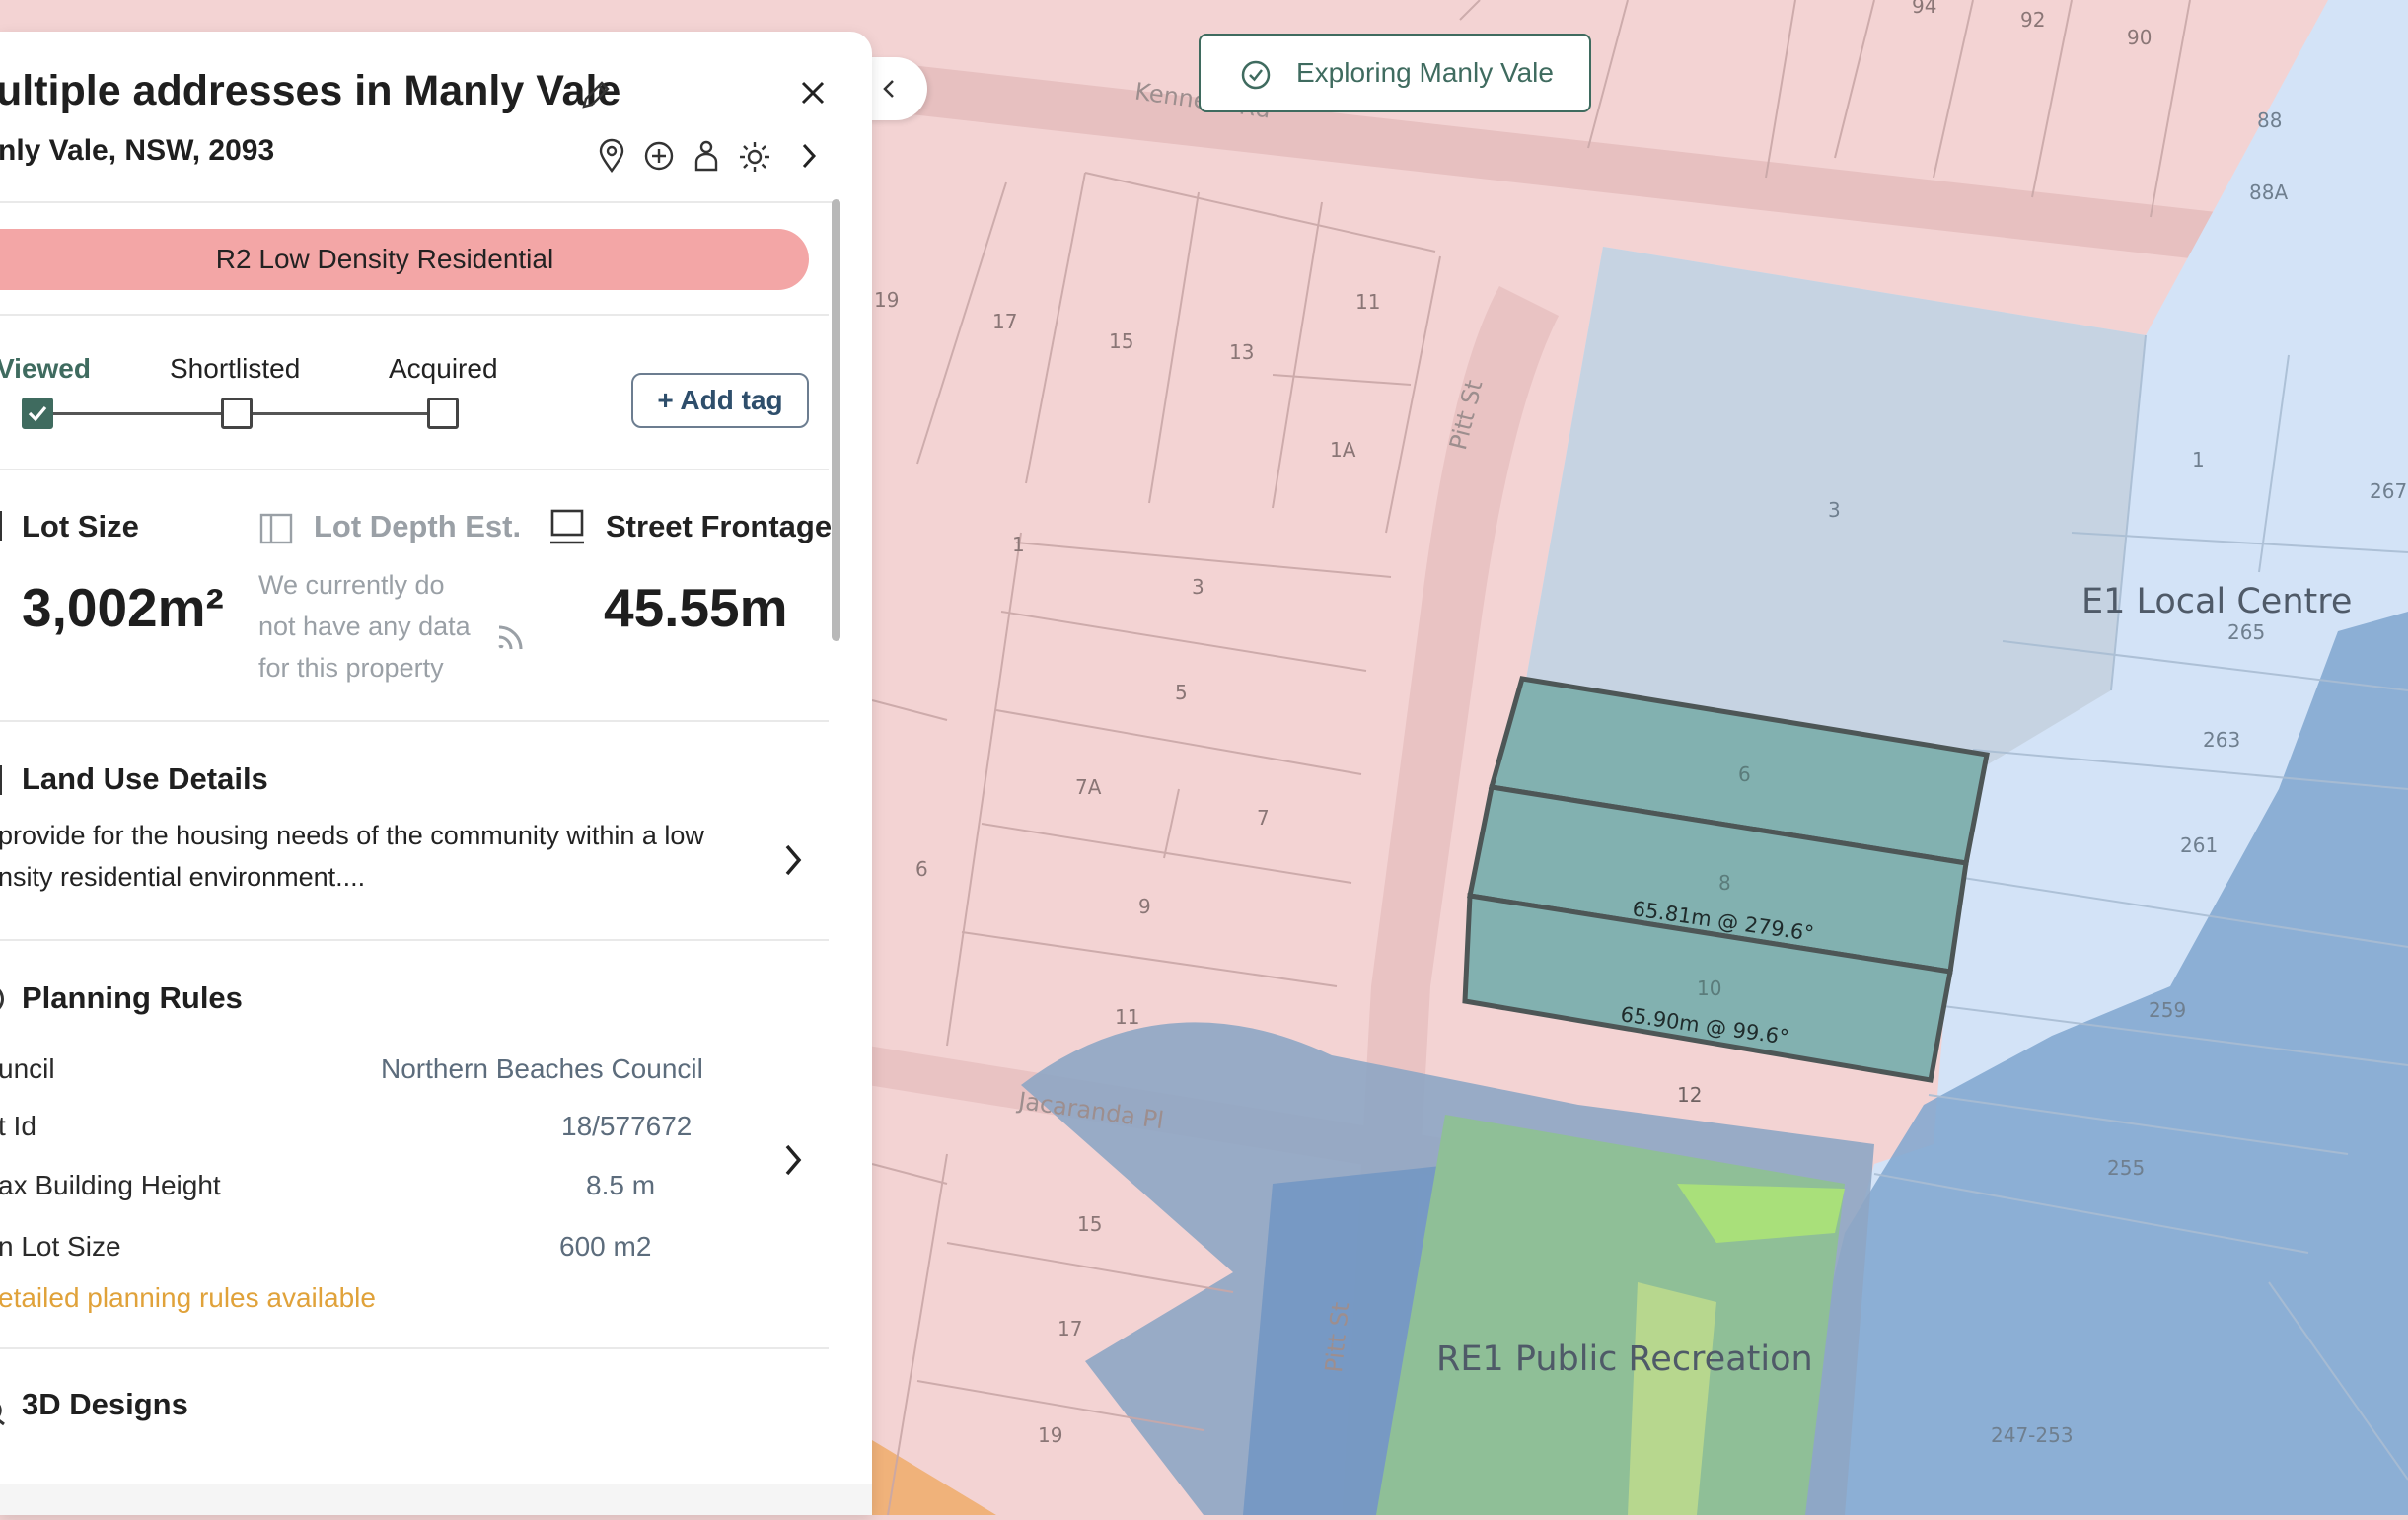  What do you see at coordinates (2389, 491) in the screenshot?
I see `lot-label: 267` at bounding box center [2389, 491].